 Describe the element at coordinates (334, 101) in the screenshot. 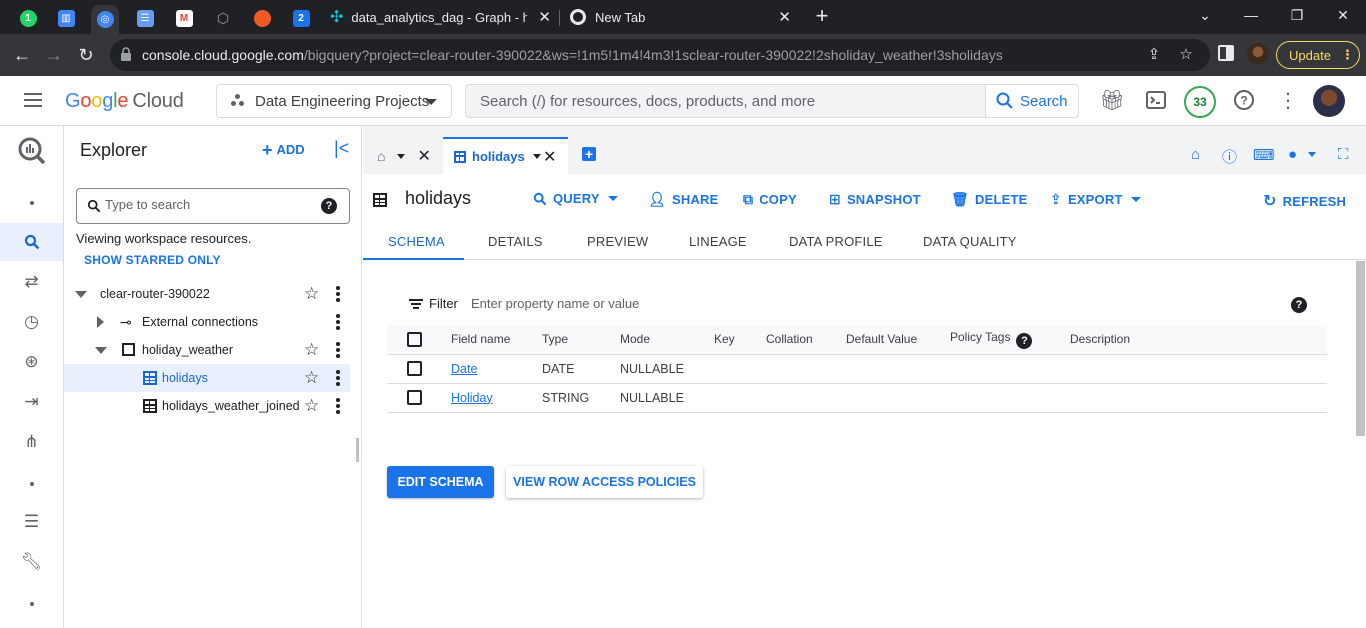

I see `project-picker: Data Engineering Projects` at that location.